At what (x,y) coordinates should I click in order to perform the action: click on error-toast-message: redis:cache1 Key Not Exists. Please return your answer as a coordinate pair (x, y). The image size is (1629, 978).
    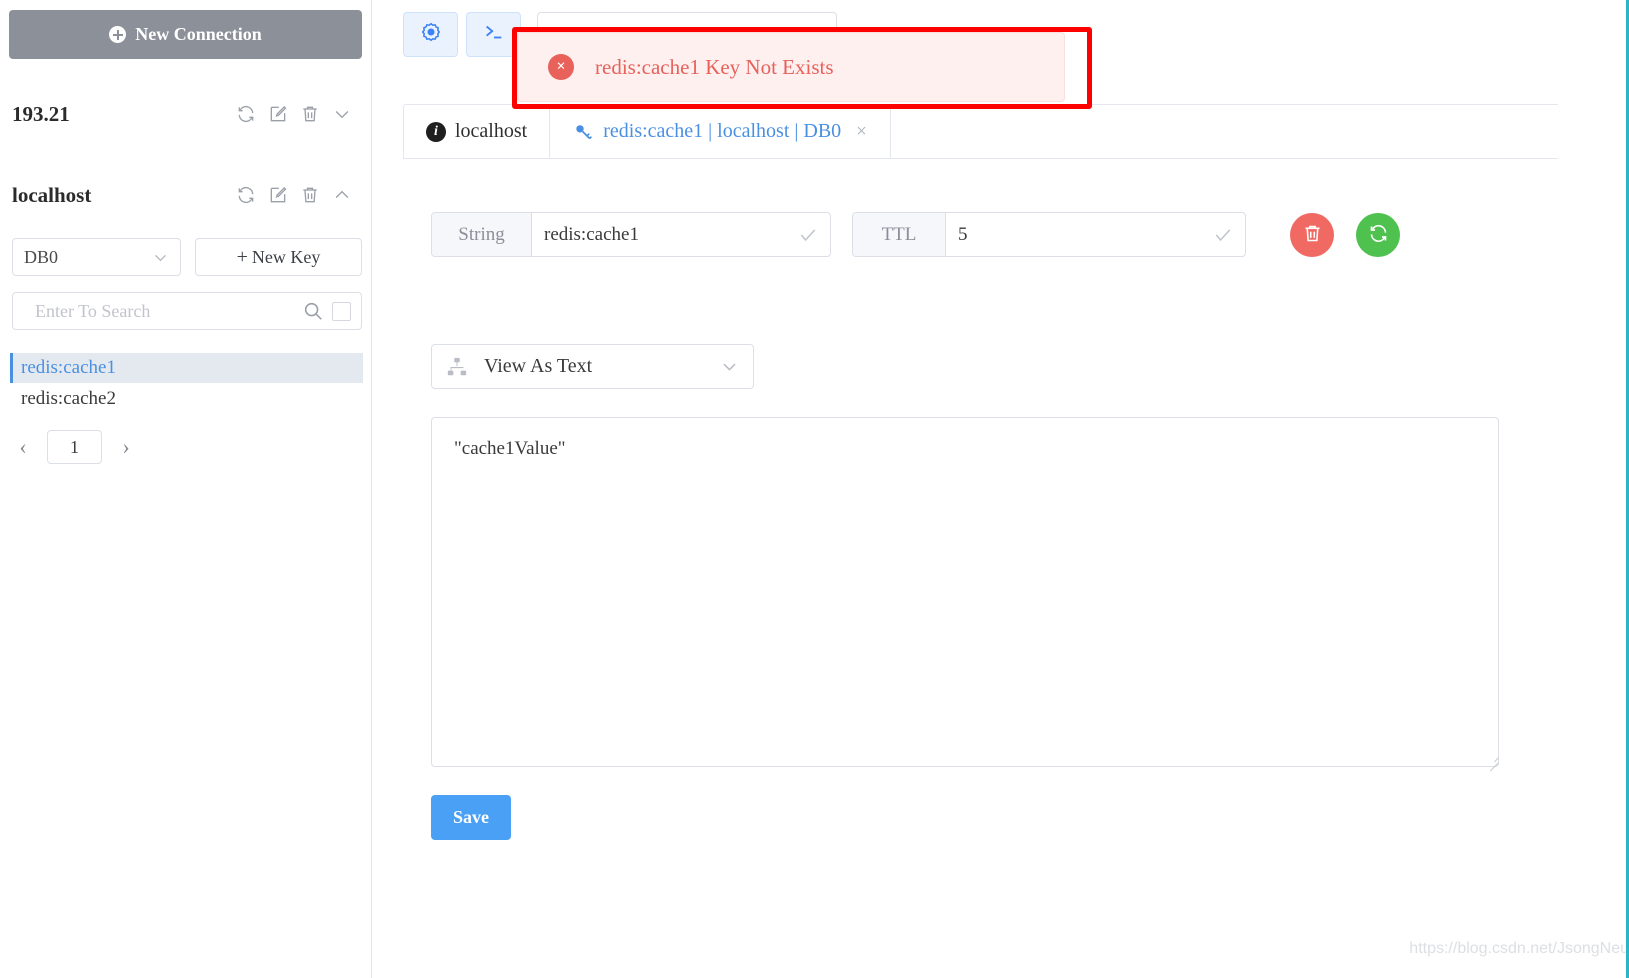
    Looking at the image, I should click on (714, 66).